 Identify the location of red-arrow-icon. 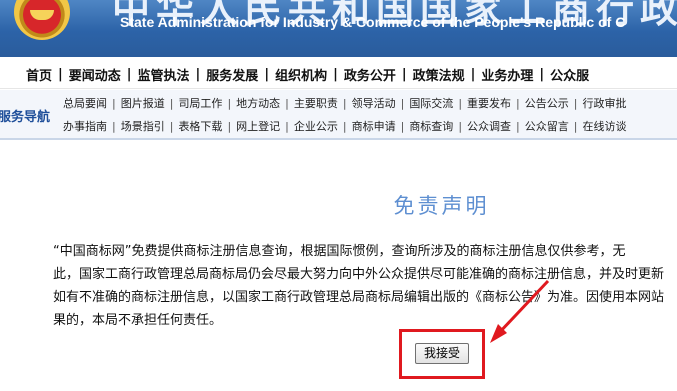
(520, 311).